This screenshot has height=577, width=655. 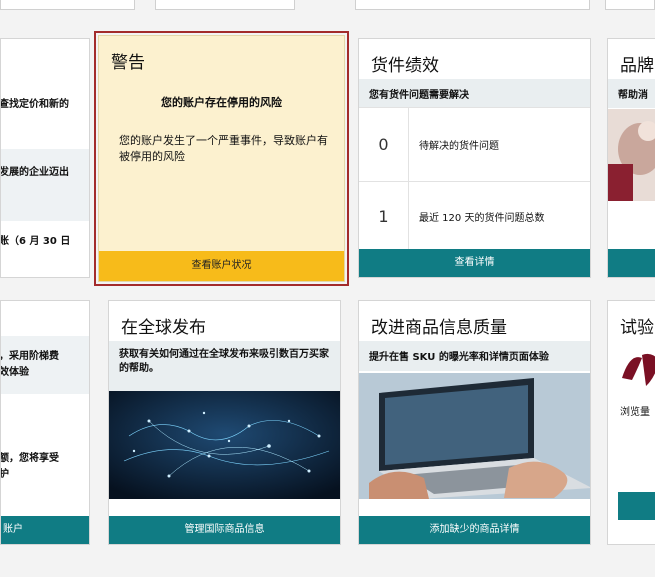 I want to click on brand-photo-art, so click(x=631, y=155).